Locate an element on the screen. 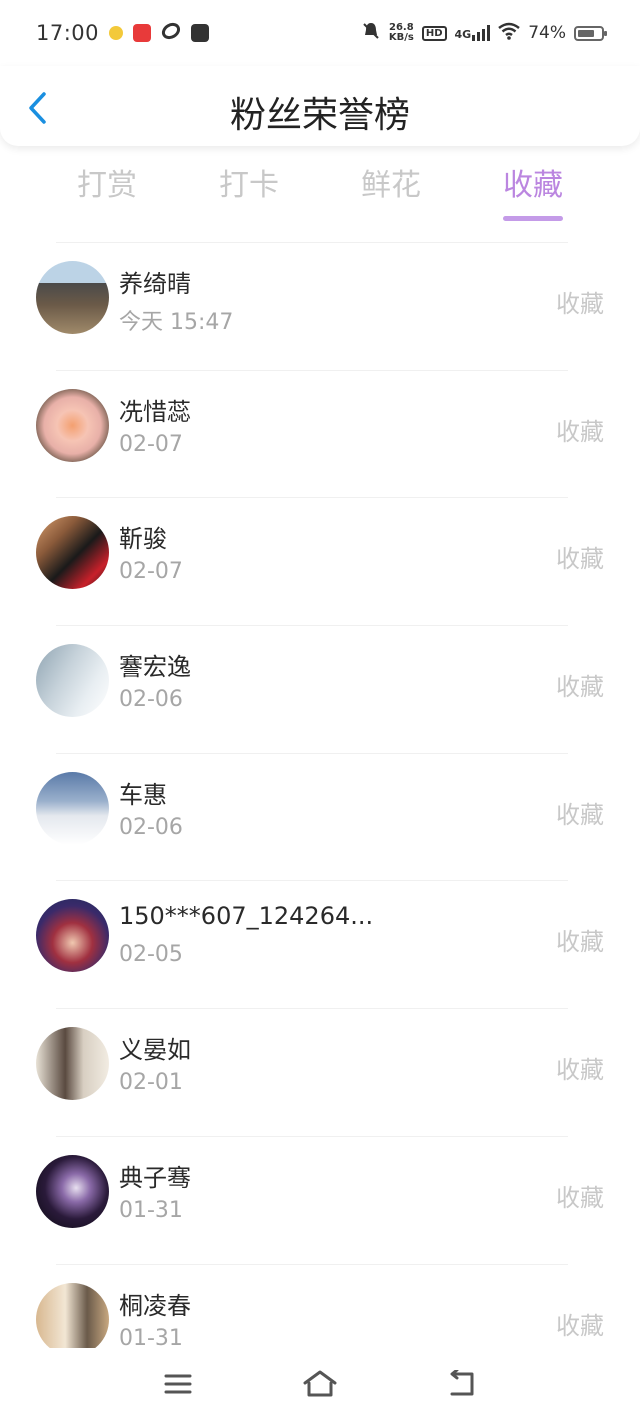 This screenshot has width=640, height=1423. status-right: 26.8 KB/s HD 4G 74% is located at coordinates (484, 33).